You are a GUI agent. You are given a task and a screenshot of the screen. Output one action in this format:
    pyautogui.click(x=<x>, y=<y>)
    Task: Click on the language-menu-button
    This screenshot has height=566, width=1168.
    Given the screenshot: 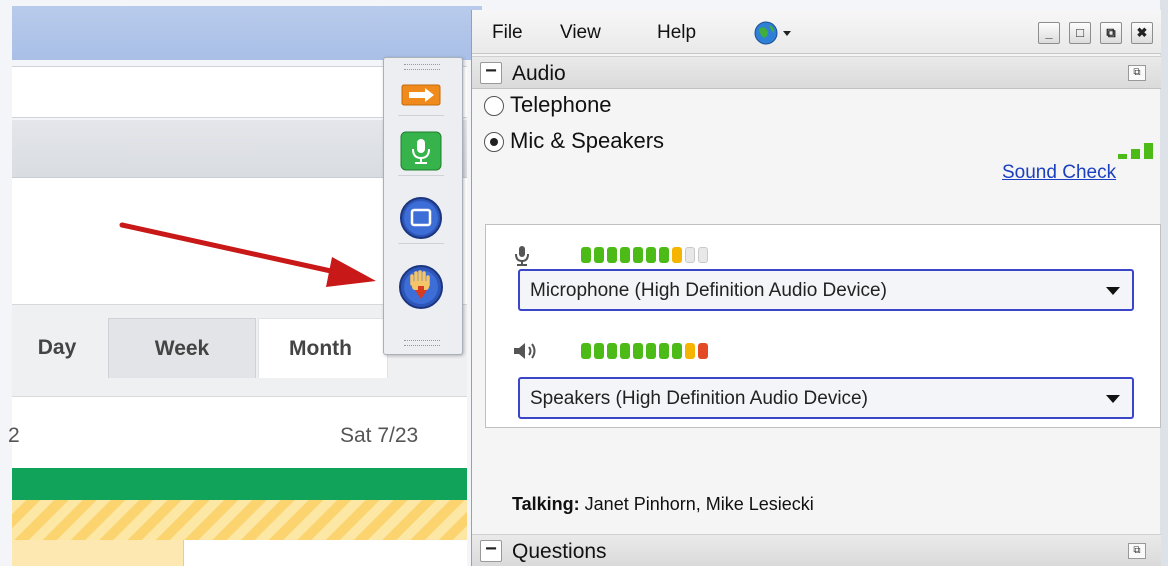 What is the action you would take?
    pyautogui.click(x=772, y=33)
    